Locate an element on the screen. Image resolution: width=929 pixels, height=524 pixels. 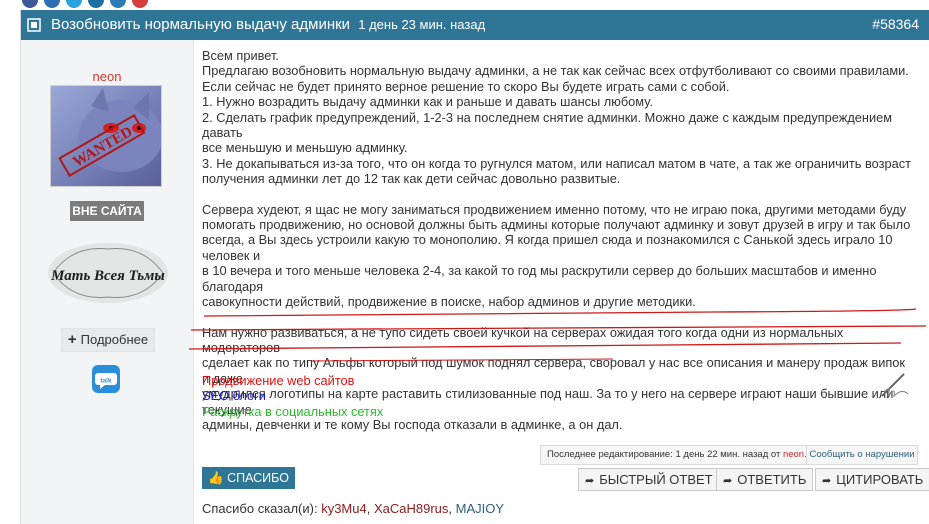
pinterest-share-icon is located at coordinates (140, 4).